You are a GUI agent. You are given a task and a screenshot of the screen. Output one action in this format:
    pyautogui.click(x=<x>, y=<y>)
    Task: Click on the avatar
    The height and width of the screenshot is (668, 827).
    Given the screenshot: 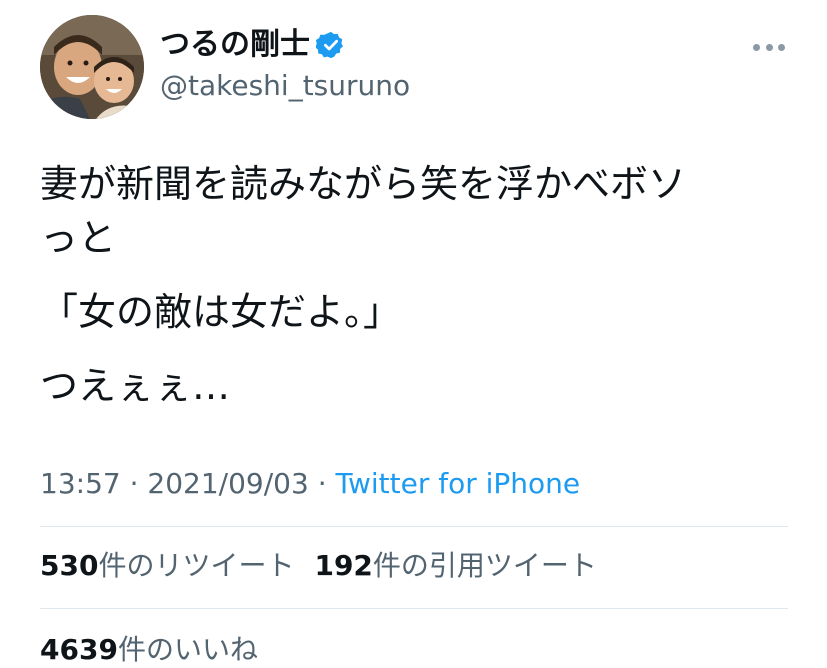 What is the action you would take?
    pyautogui.click(x=92, y=67)
    